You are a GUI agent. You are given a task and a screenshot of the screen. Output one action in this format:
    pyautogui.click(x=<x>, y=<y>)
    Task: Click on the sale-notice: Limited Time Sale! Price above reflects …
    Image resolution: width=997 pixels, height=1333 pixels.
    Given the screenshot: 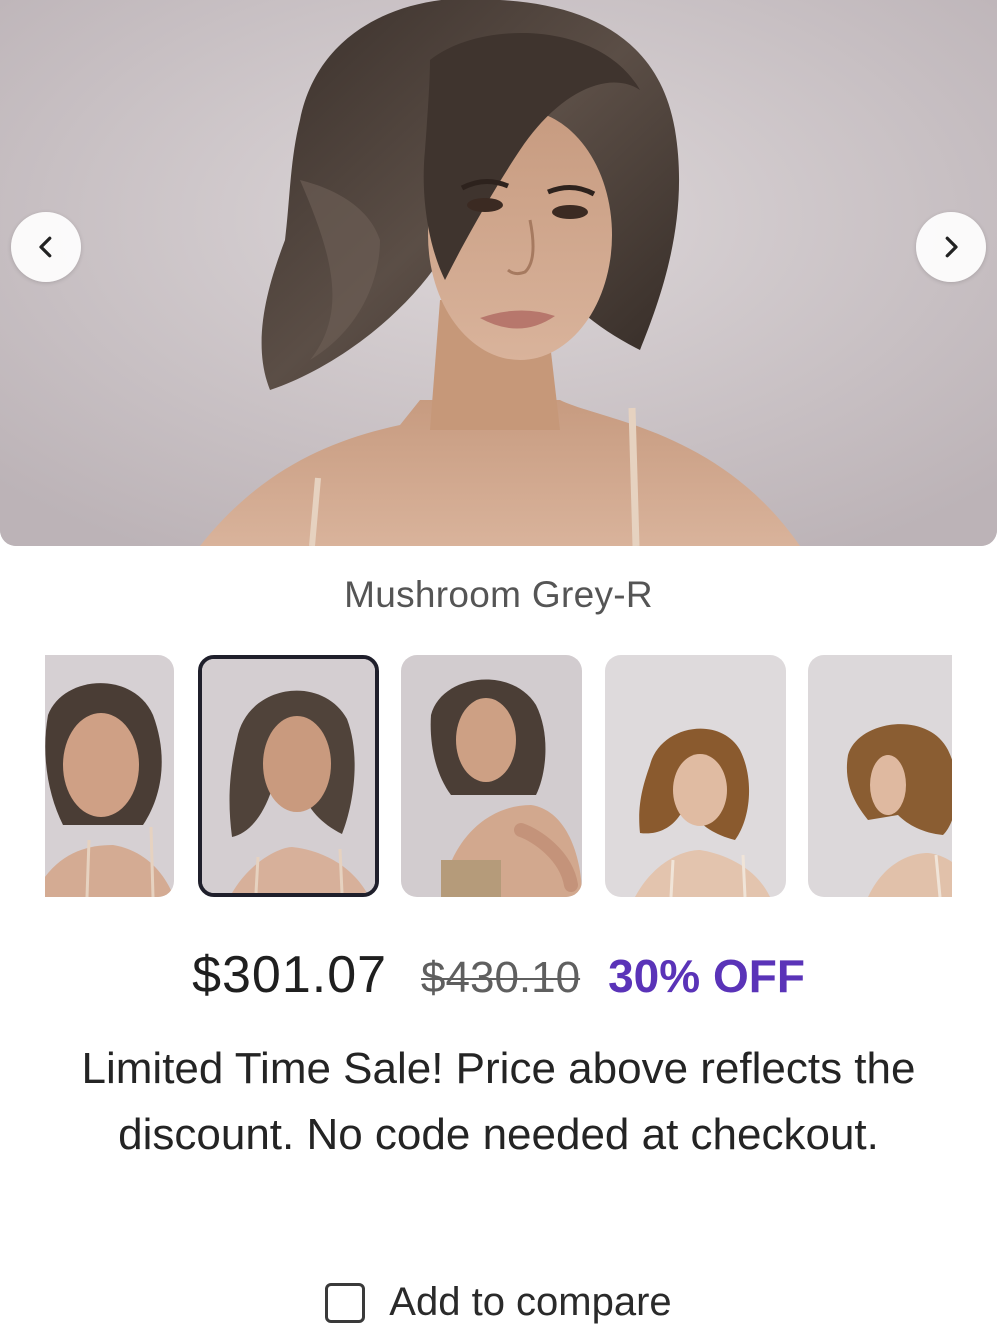 What is the action you would take?
    pyautogui.click(x=498, y=1101)
    